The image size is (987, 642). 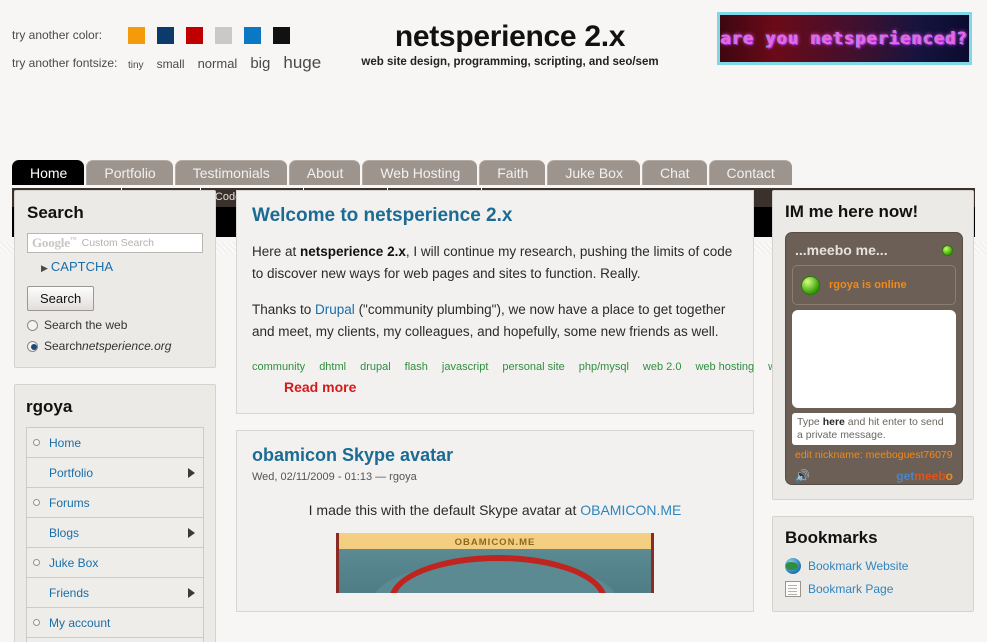 What do you see at coordinates (122, 266) in the screenshot?
I see `captcha-link: ▶ CAPTCHA` at bounding box center [122, 266].